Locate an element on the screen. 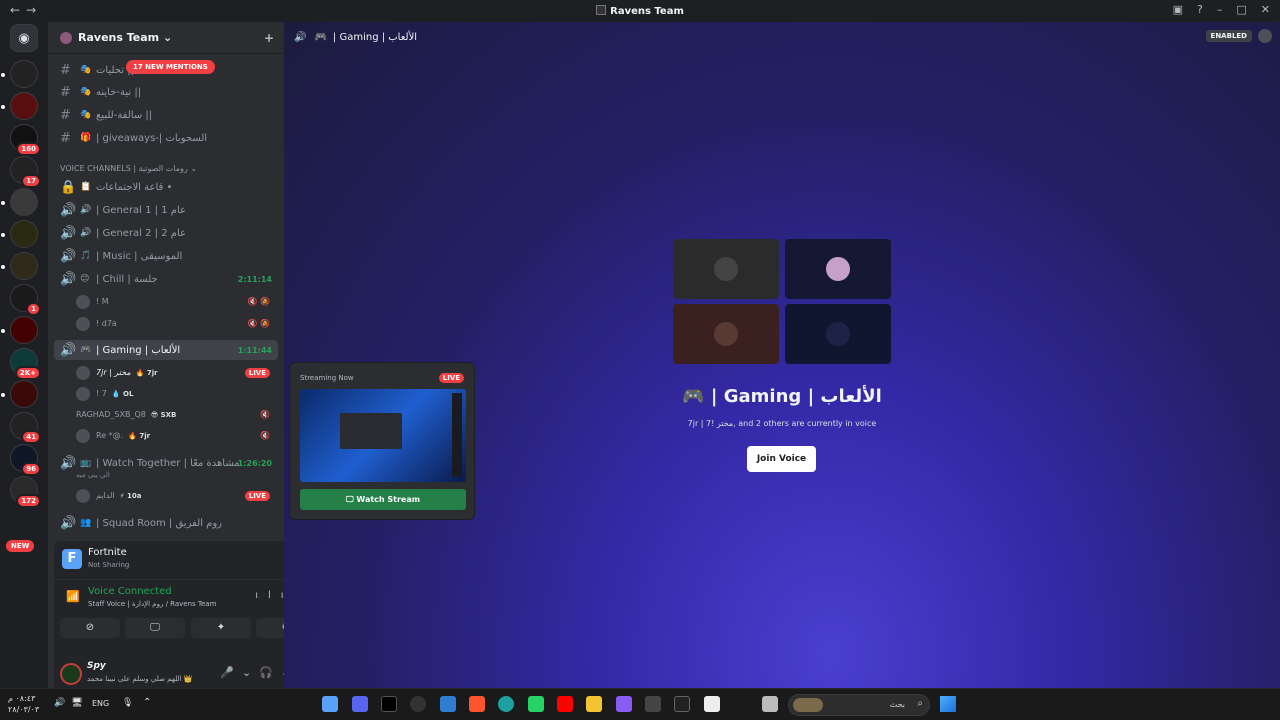 Image resolution: width=1280 pixels, height=720 pixels. inbox-icon: ▣ is located at coordinates (1178, 9).